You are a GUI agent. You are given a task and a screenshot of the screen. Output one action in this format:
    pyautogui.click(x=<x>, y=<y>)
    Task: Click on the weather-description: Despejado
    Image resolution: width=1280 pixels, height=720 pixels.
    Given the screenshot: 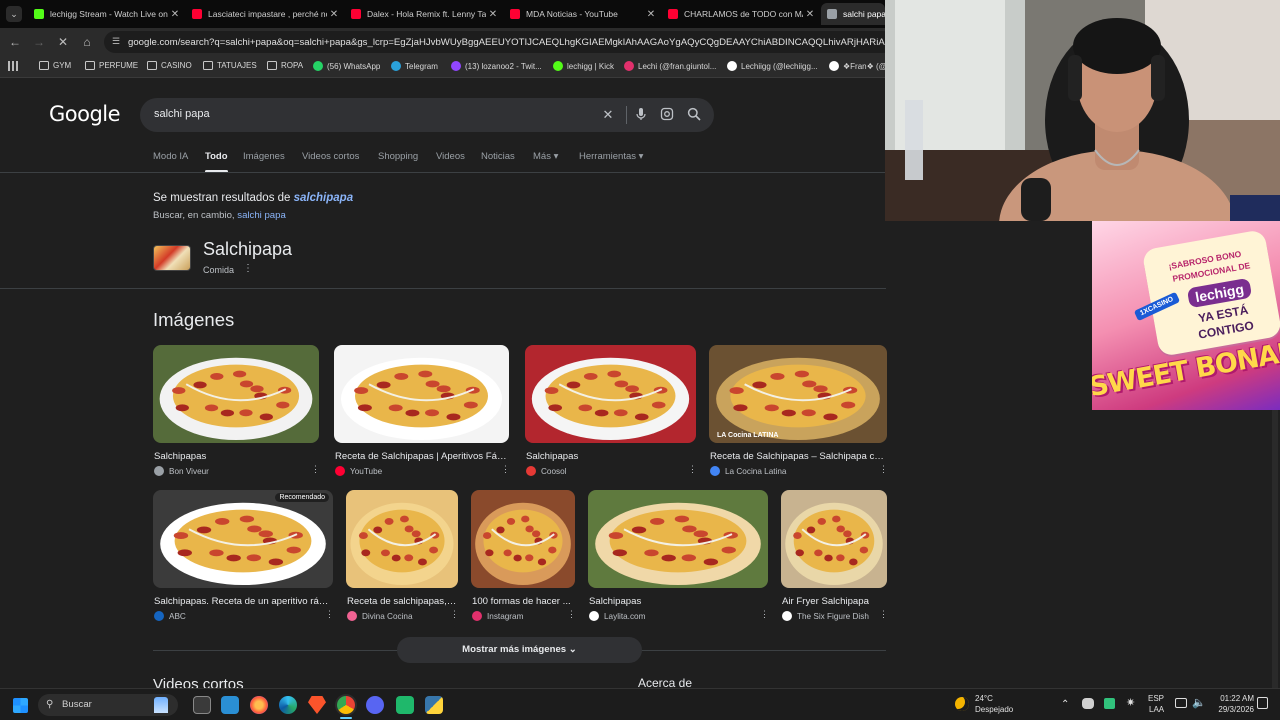 What is the action you would take?
    pyautogui.click(x=994, y=709)
    